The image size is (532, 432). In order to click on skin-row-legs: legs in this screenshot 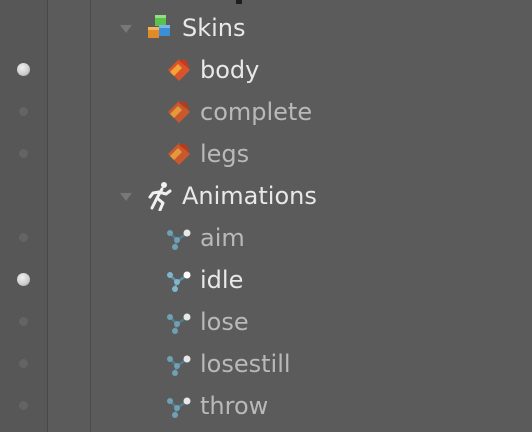, I will do `click(266, 154)`.